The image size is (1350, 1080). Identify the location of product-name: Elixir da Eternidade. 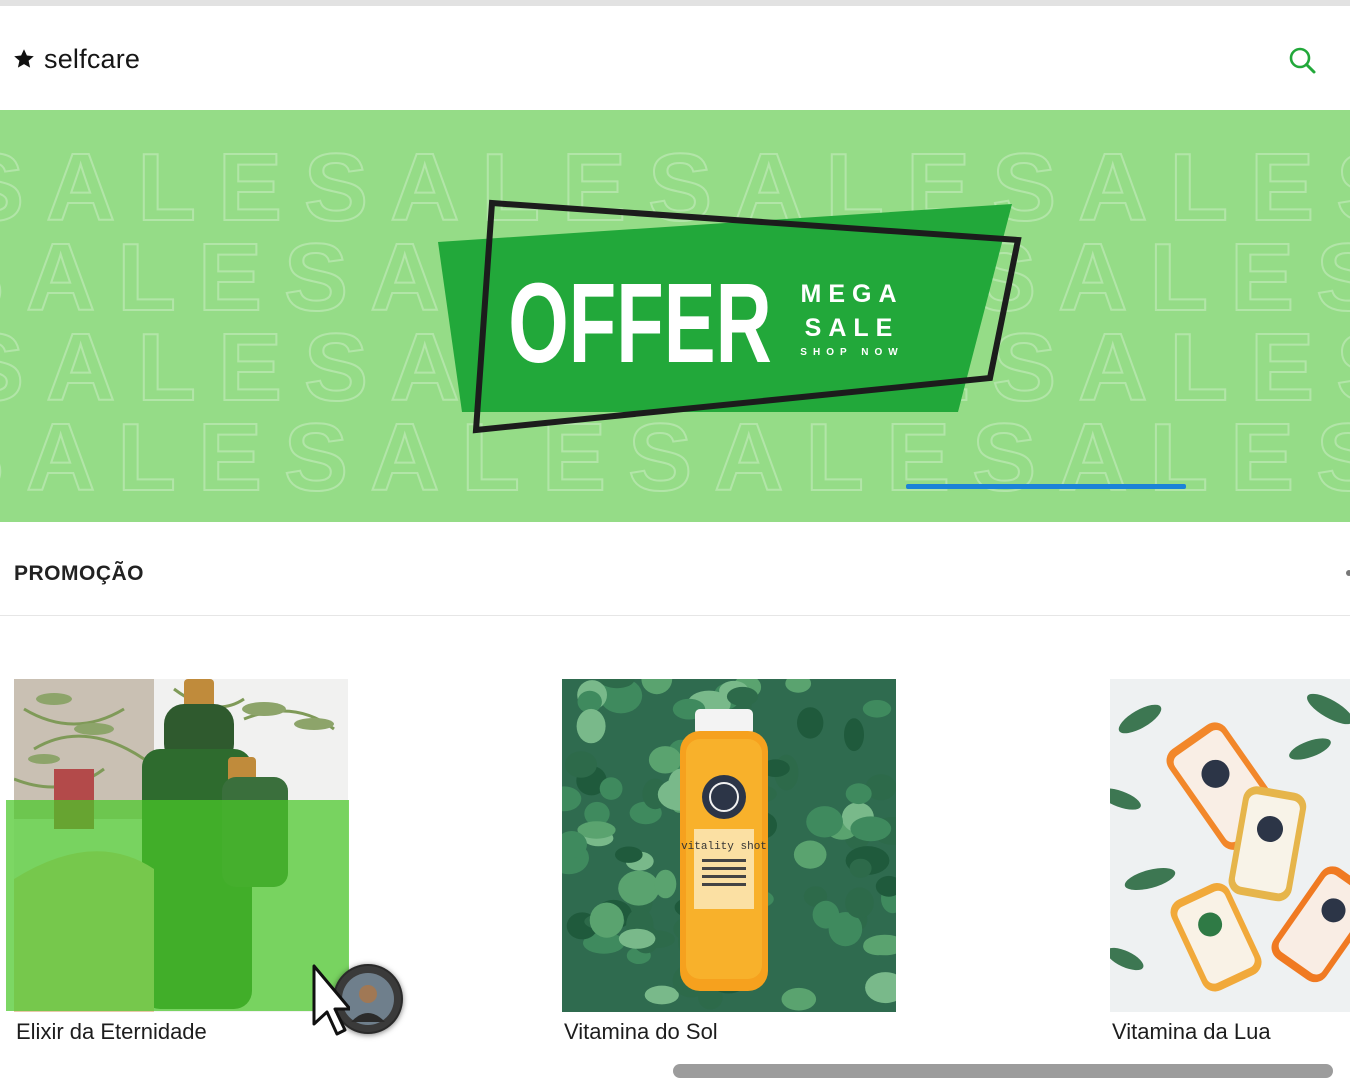
(111, 1031).